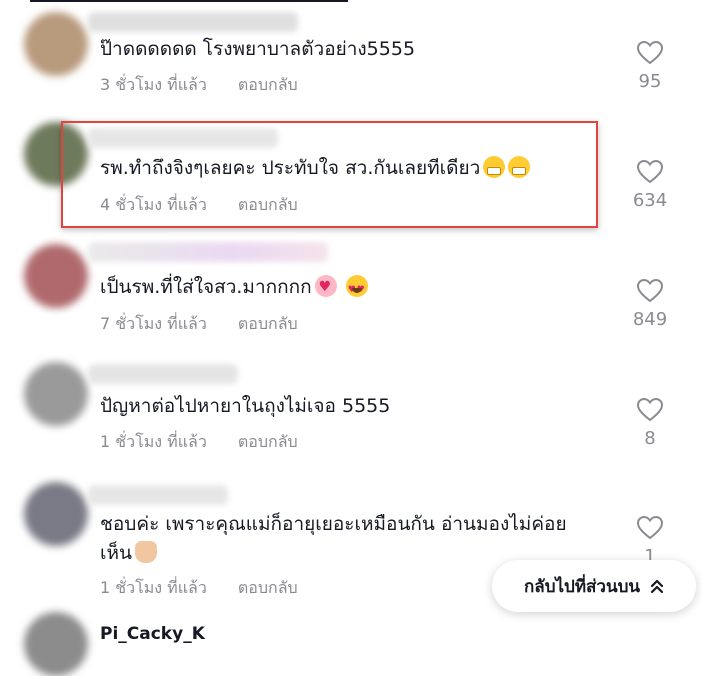 The image size is (702, 676). What do you see at coordinates (581, 586) in the screenshot?
I see `back-to-top-label: กลับไปที่ส่วนบน` at bounding box center [581, 586].